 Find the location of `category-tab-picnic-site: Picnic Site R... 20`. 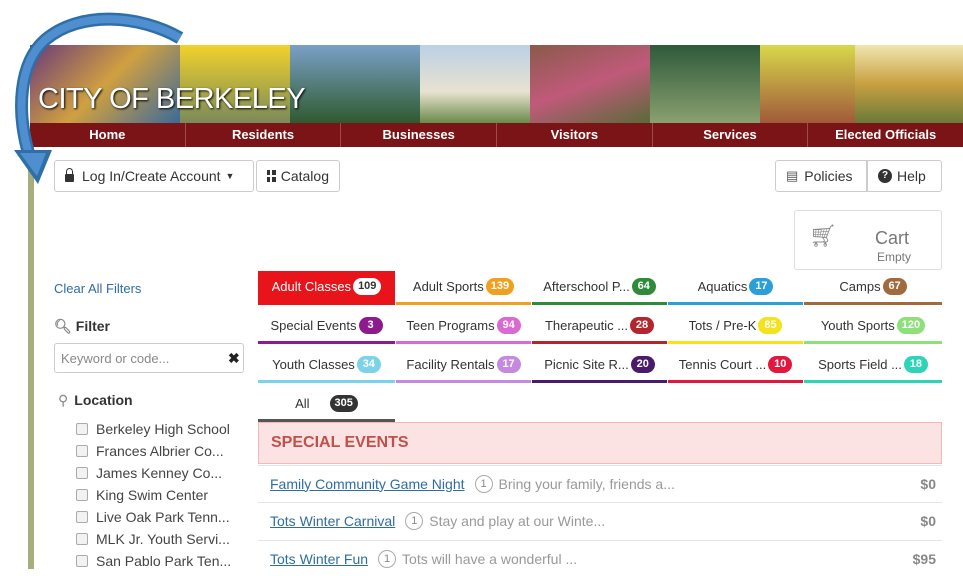

category-tab-picnic-site: Picnic Site R... 20 is located at coordinates (599, 366).